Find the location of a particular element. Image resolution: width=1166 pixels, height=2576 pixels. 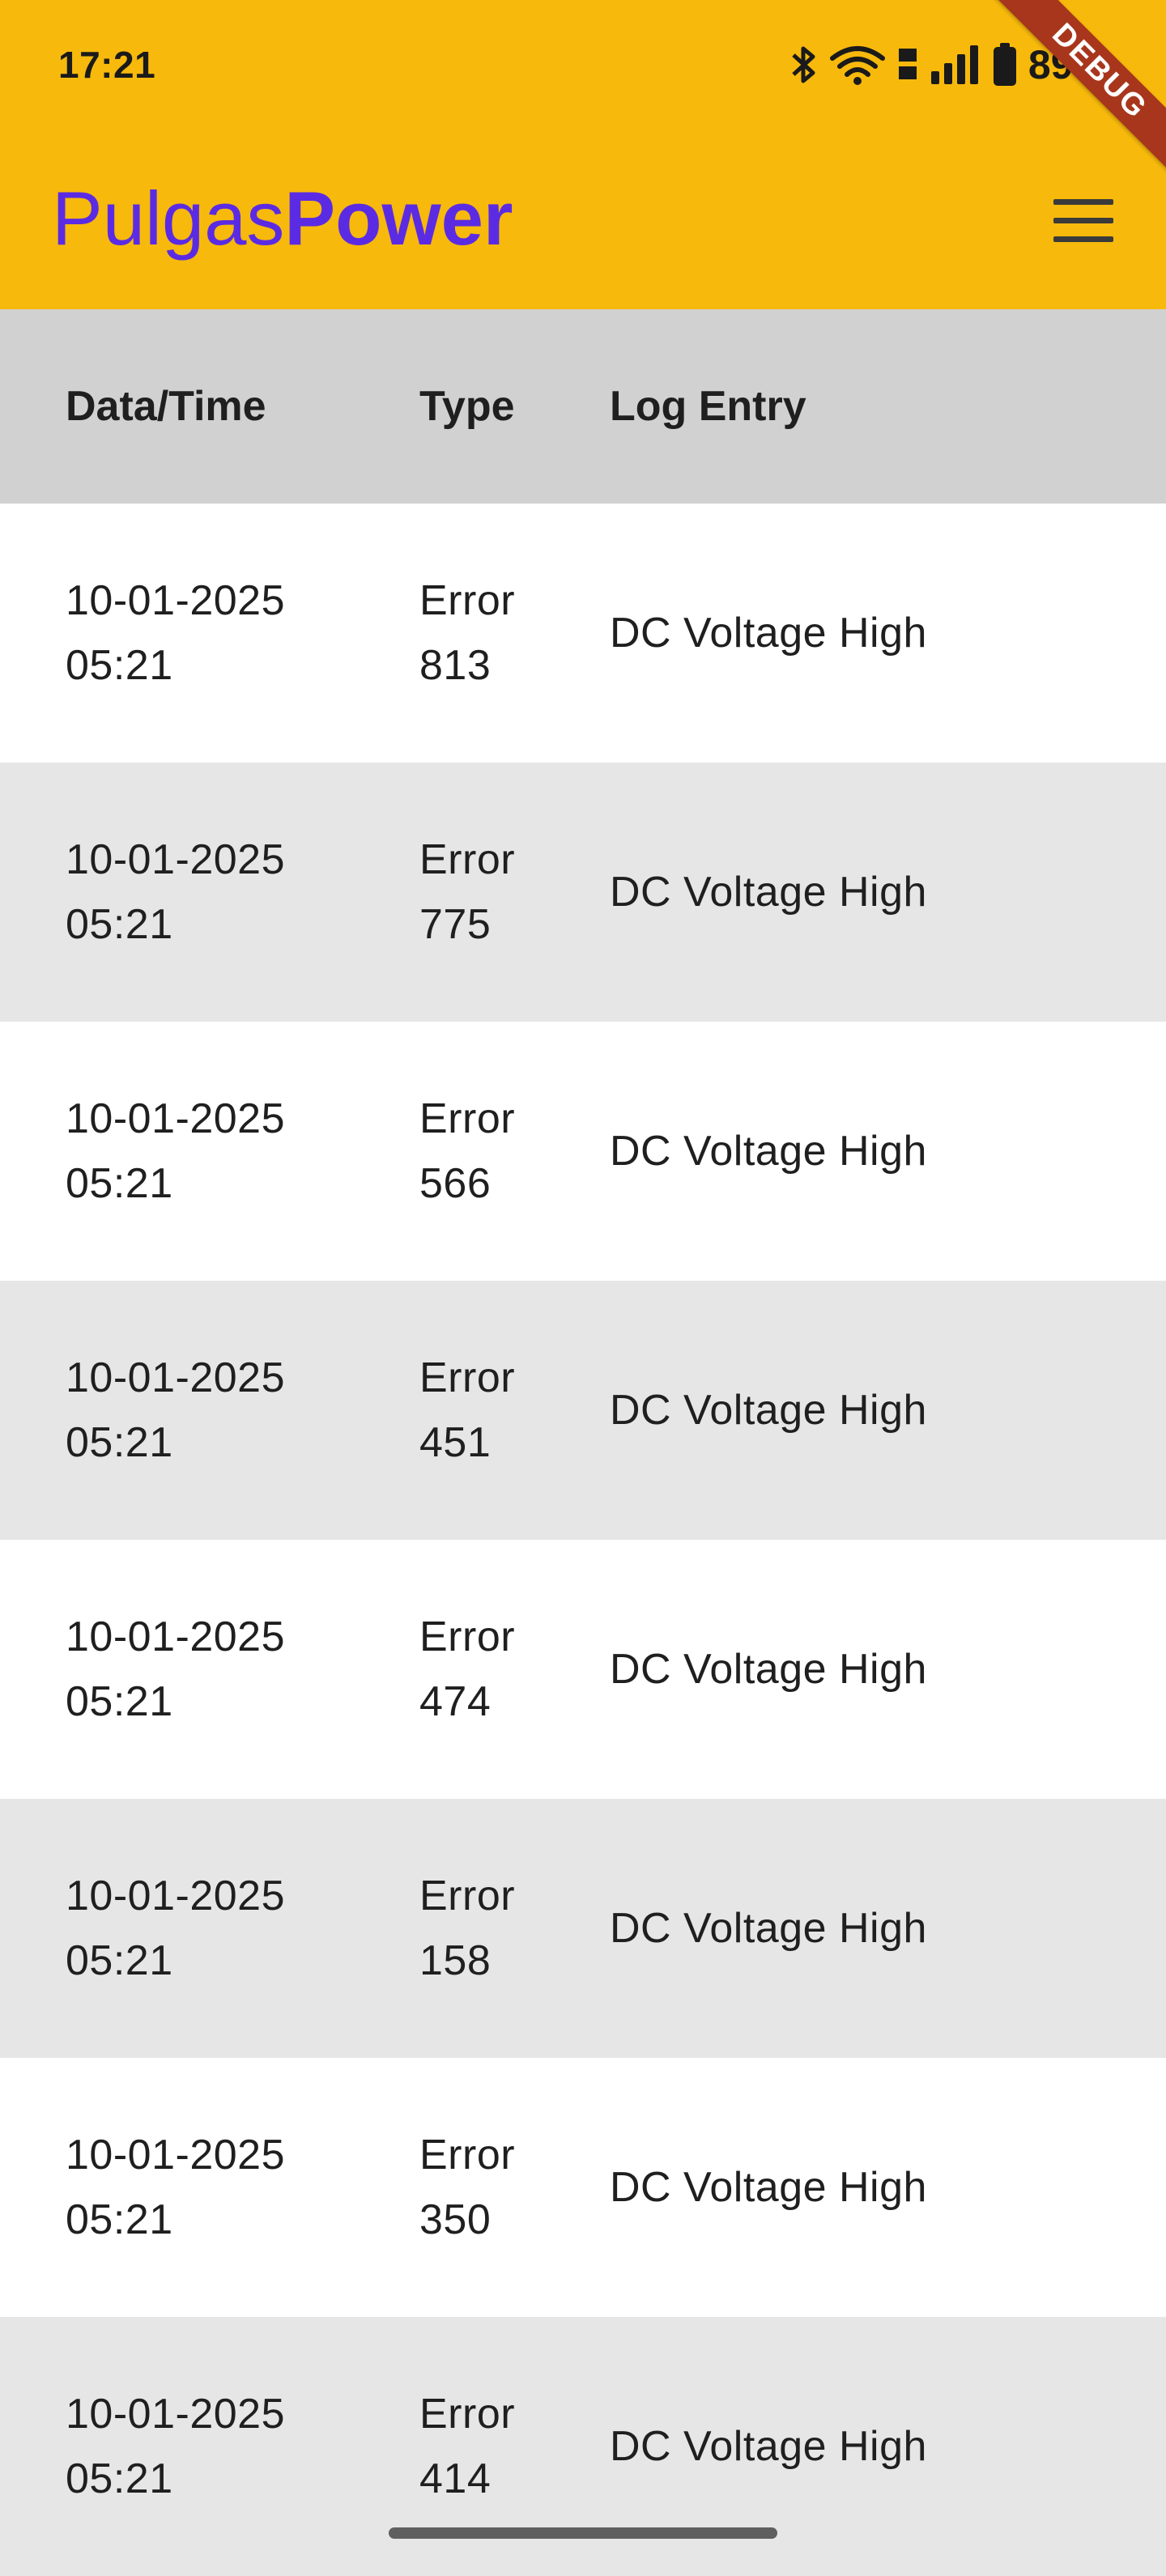

row-error-code: 350 is located at coordinates (455, 2219).